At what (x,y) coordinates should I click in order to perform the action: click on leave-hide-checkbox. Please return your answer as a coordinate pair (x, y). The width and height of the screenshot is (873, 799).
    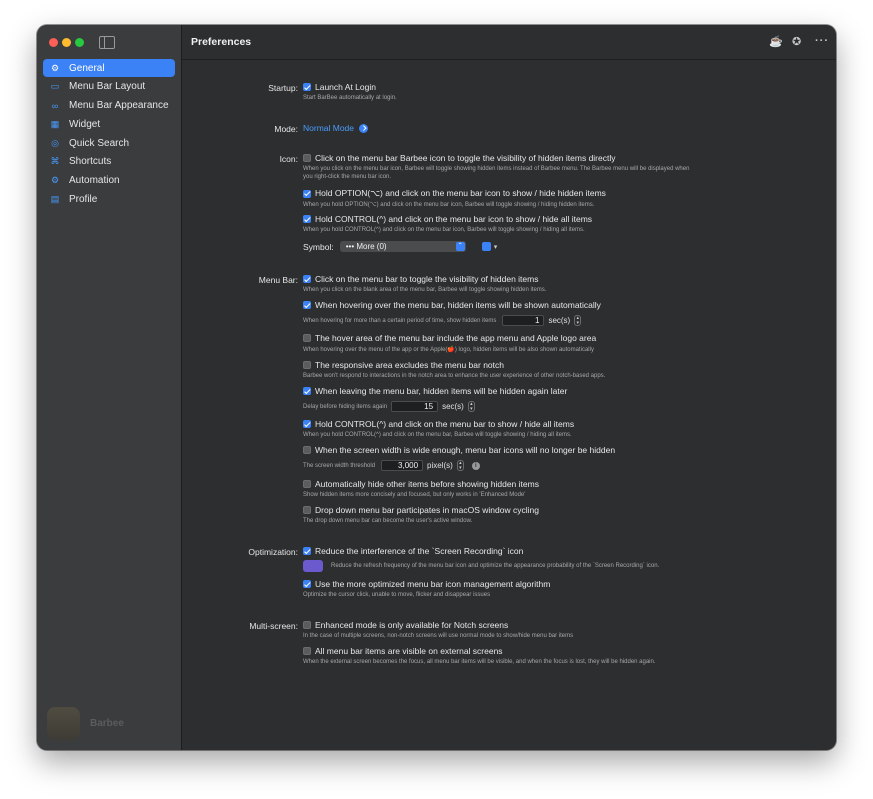
    Looking at the image, I should click on (307, 391).